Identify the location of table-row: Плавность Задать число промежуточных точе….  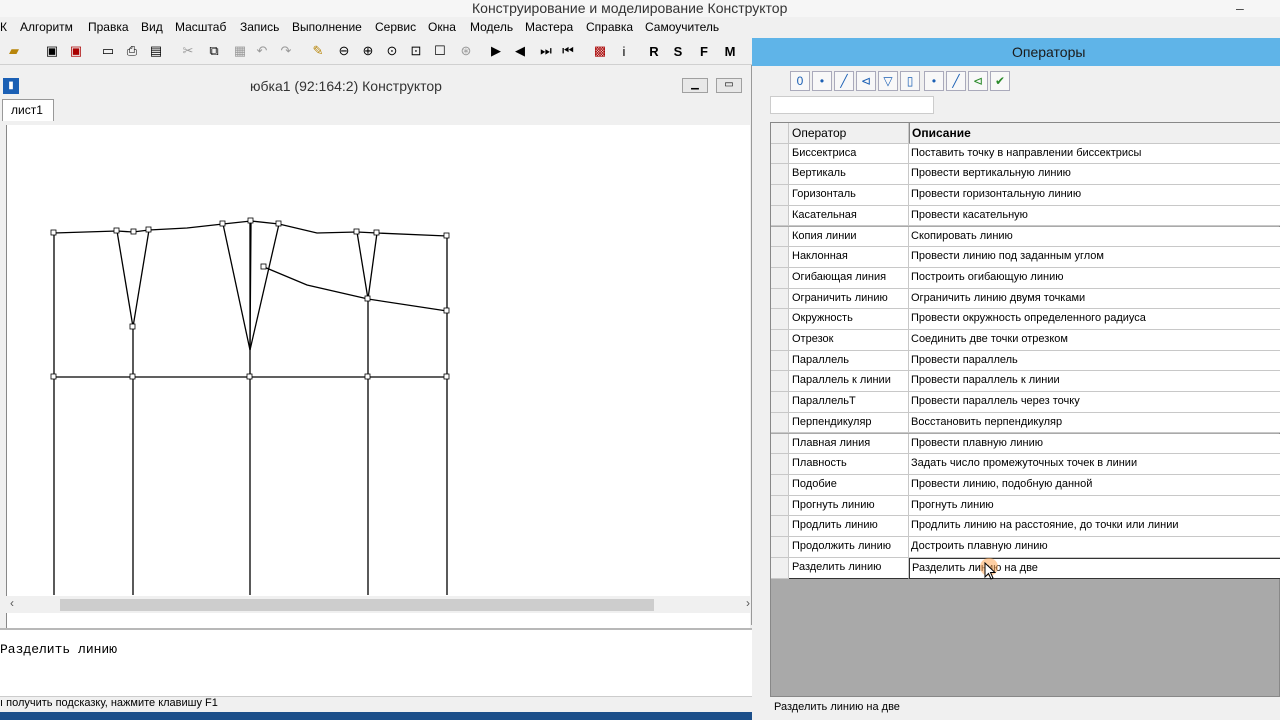
(1025, 464).